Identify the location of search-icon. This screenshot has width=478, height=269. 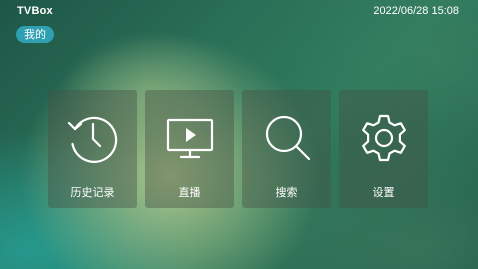
(286, 138).